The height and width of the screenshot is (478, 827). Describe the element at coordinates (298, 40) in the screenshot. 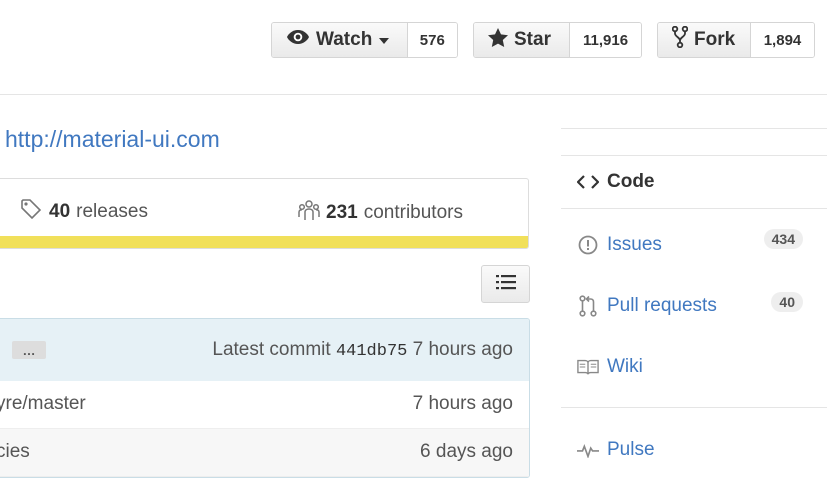

I see `eye-icon` at that location.